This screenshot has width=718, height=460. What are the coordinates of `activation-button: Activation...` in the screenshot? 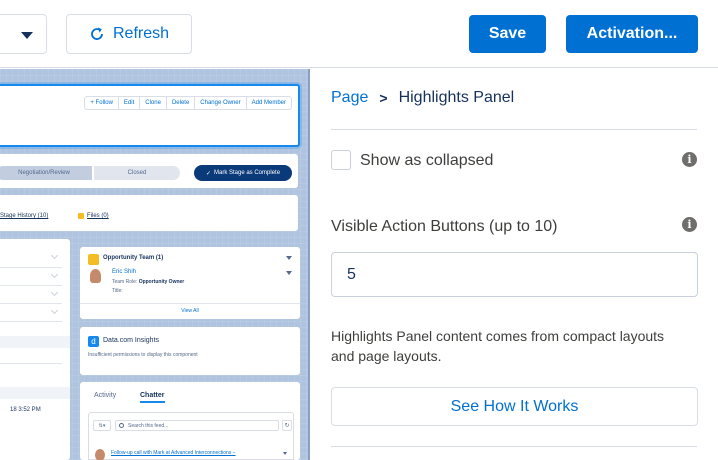 It's located at (632, 34).